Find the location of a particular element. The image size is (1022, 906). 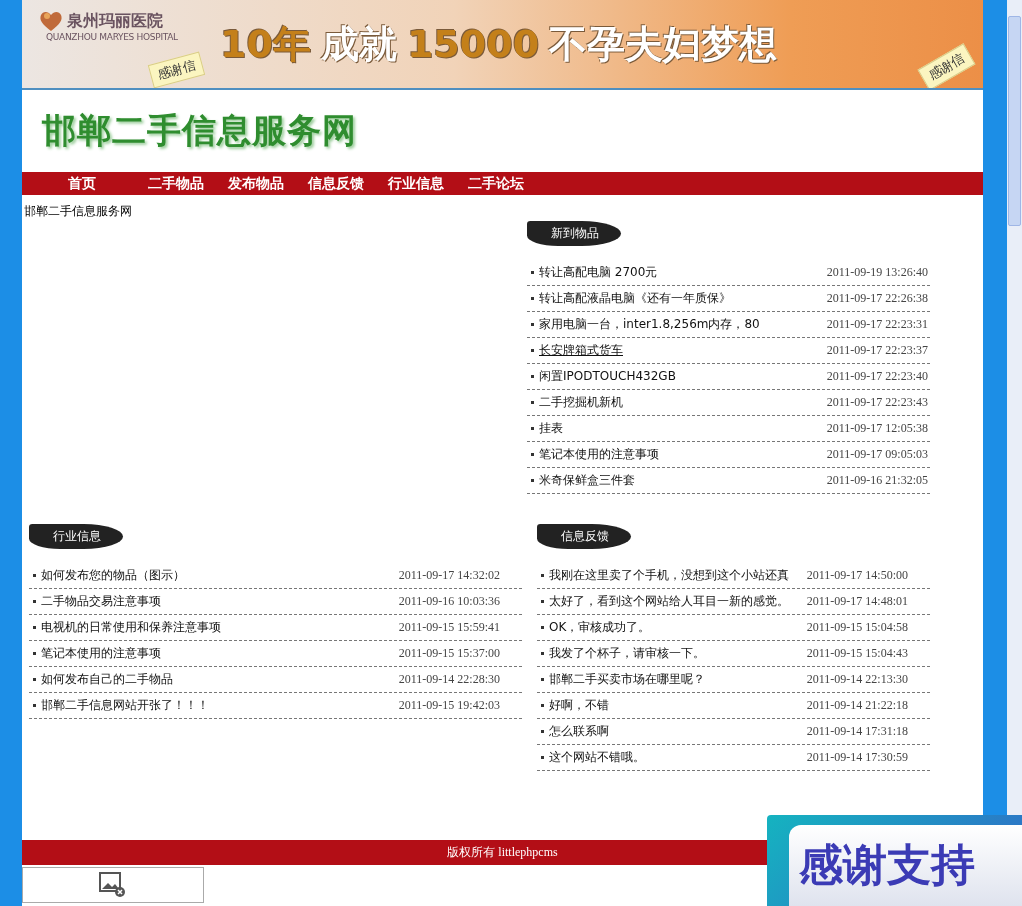

item-time: 2011-09-17 22:23:31 is located at coordinates (877, 324).